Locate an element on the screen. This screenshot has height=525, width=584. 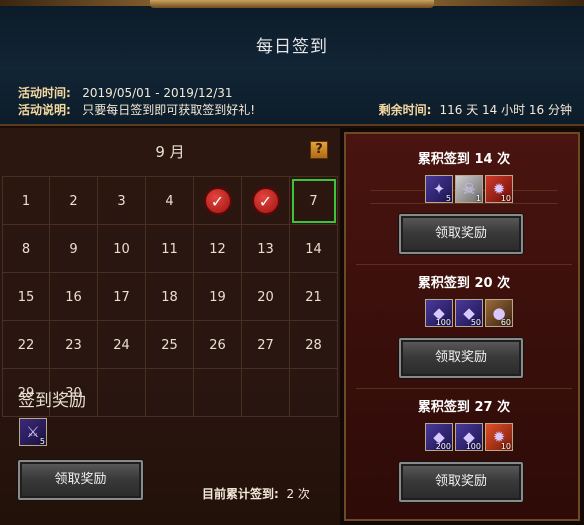
calendar-day: 21 is located at coordinates (314, 297).